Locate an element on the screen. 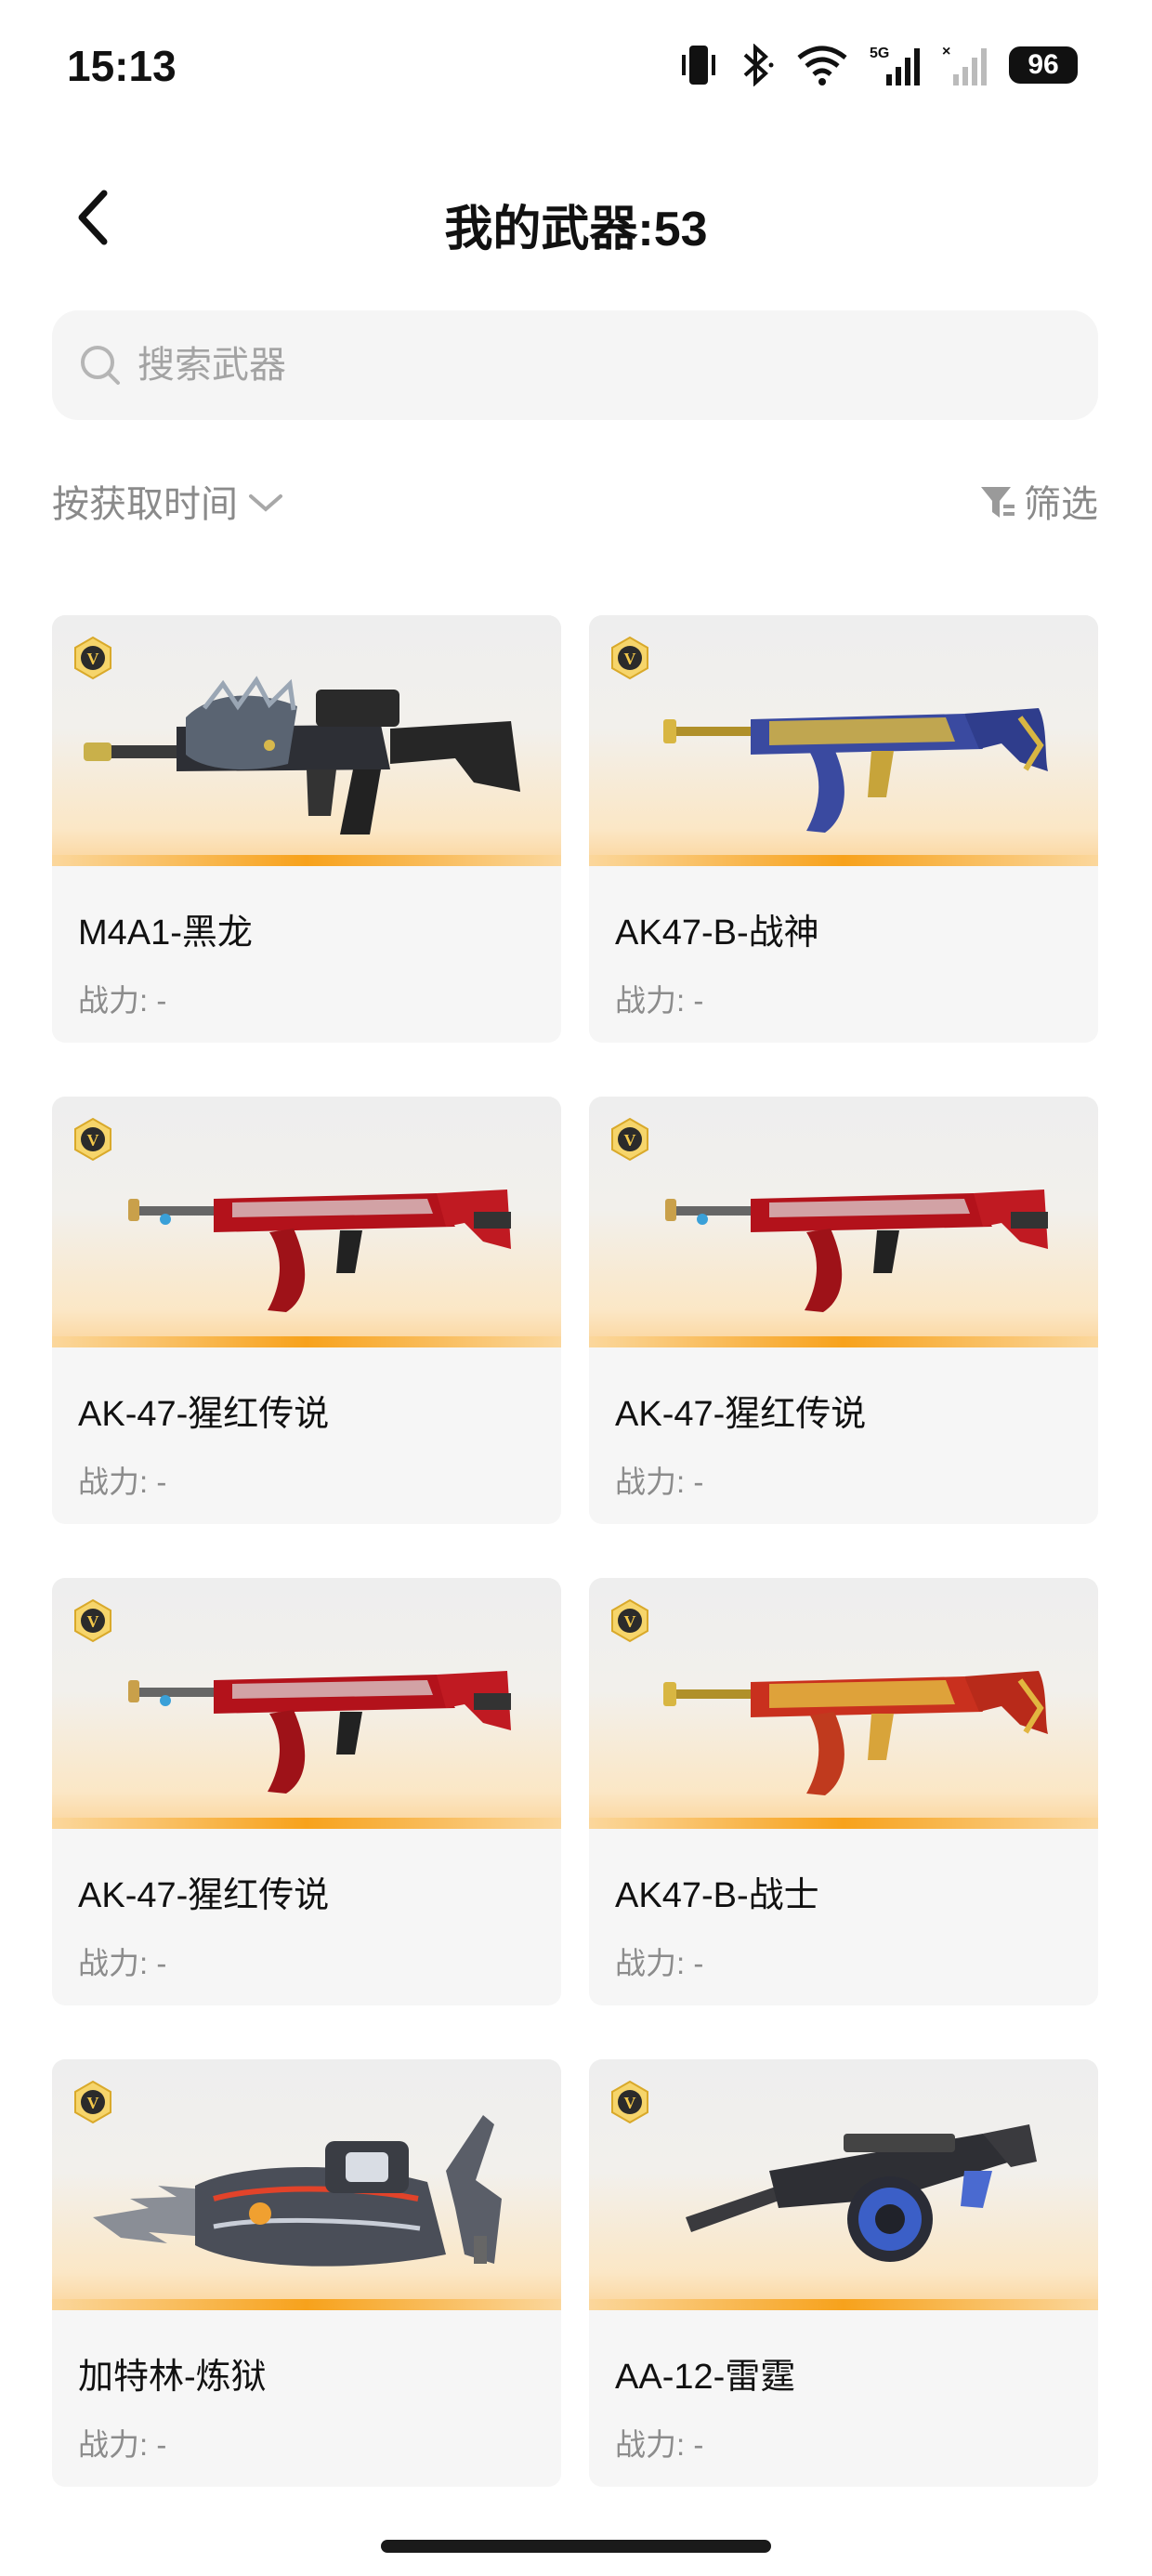 The height and width of the screenshot is (2576, 1152). status-icons: 5G × 96 is located at coordinates (879, 65).